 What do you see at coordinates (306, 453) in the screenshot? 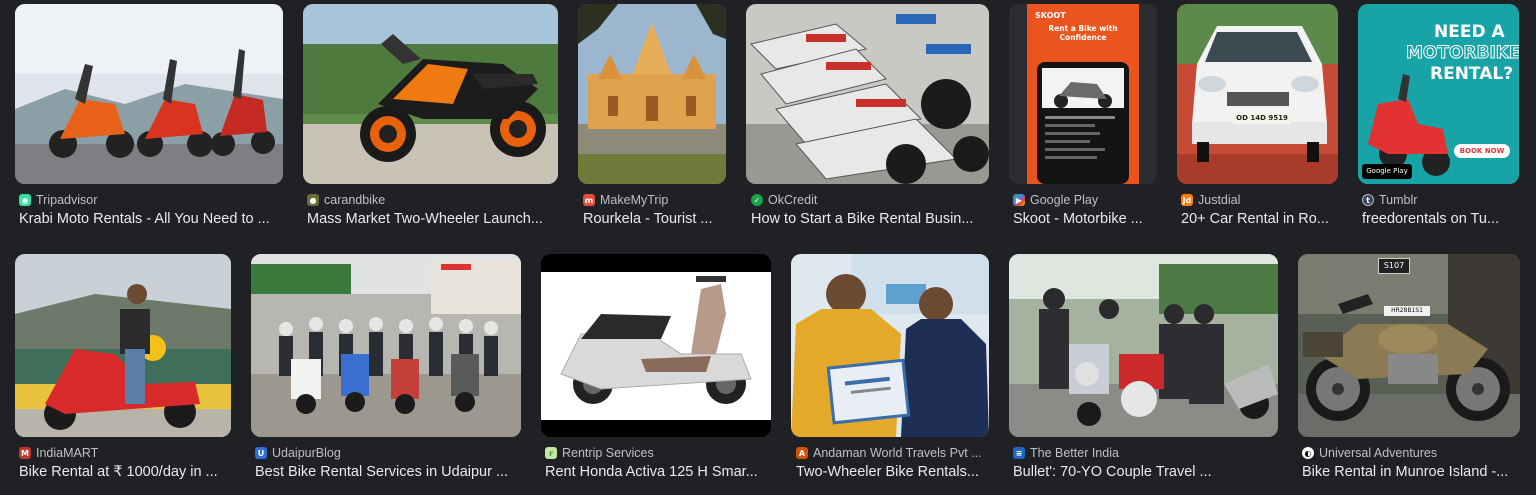
I see `source-name: UdaipurBlog` at bounding box center [306, 453].